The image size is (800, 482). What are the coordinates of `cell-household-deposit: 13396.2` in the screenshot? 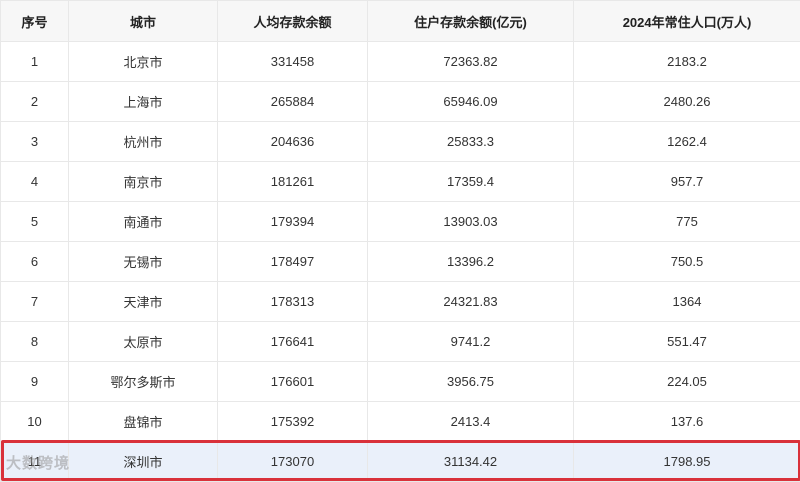 It's located at (471, 262).